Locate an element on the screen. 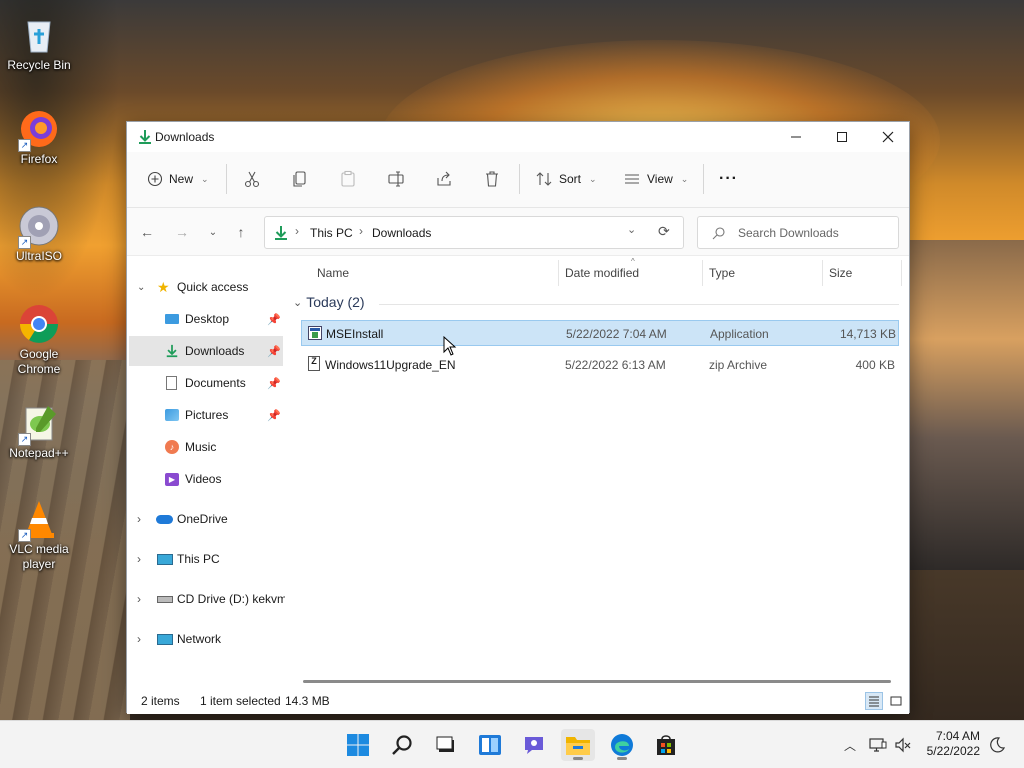 The width and height of the screenshot is (1024, 768). desktop-icon-firefox: ↗ Firefox is located at coordinates (39, 137).